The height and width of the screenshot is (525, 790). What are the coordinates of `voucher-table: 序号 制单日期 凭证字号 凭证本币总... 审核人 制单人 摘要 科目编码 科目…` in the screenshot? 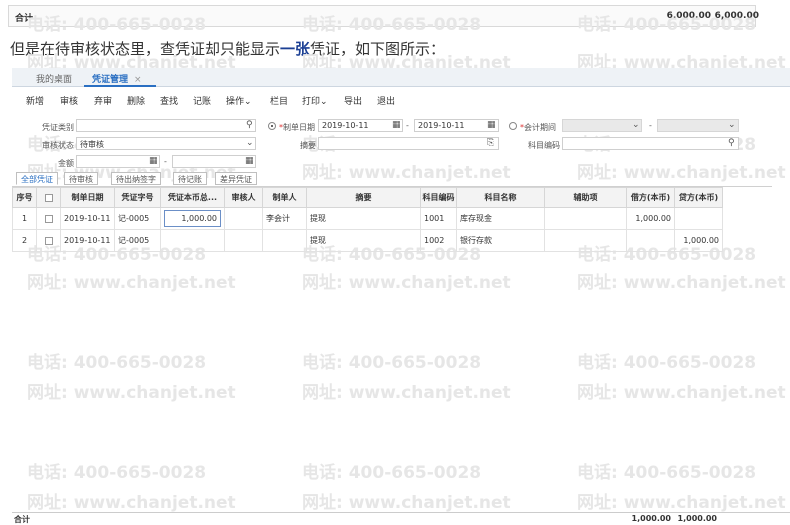 It's located at (367, 219).